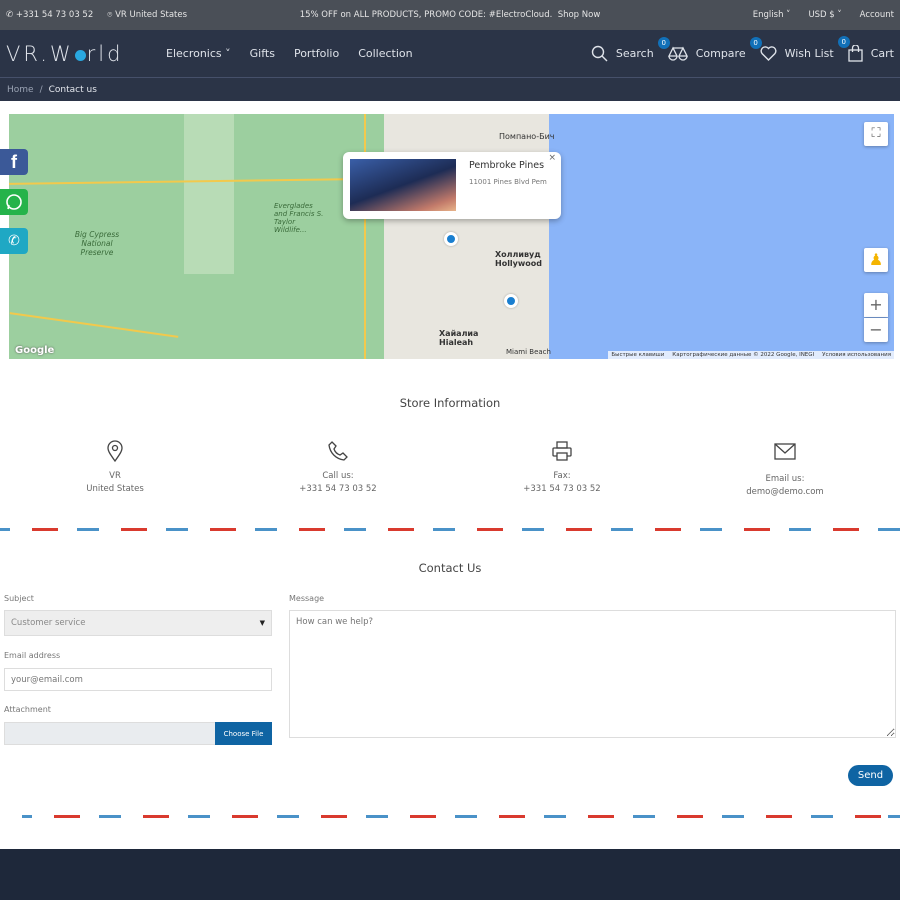 The image size is (900, 900). I want to click on subject-select: Customer service ▼, so click(138, 623).